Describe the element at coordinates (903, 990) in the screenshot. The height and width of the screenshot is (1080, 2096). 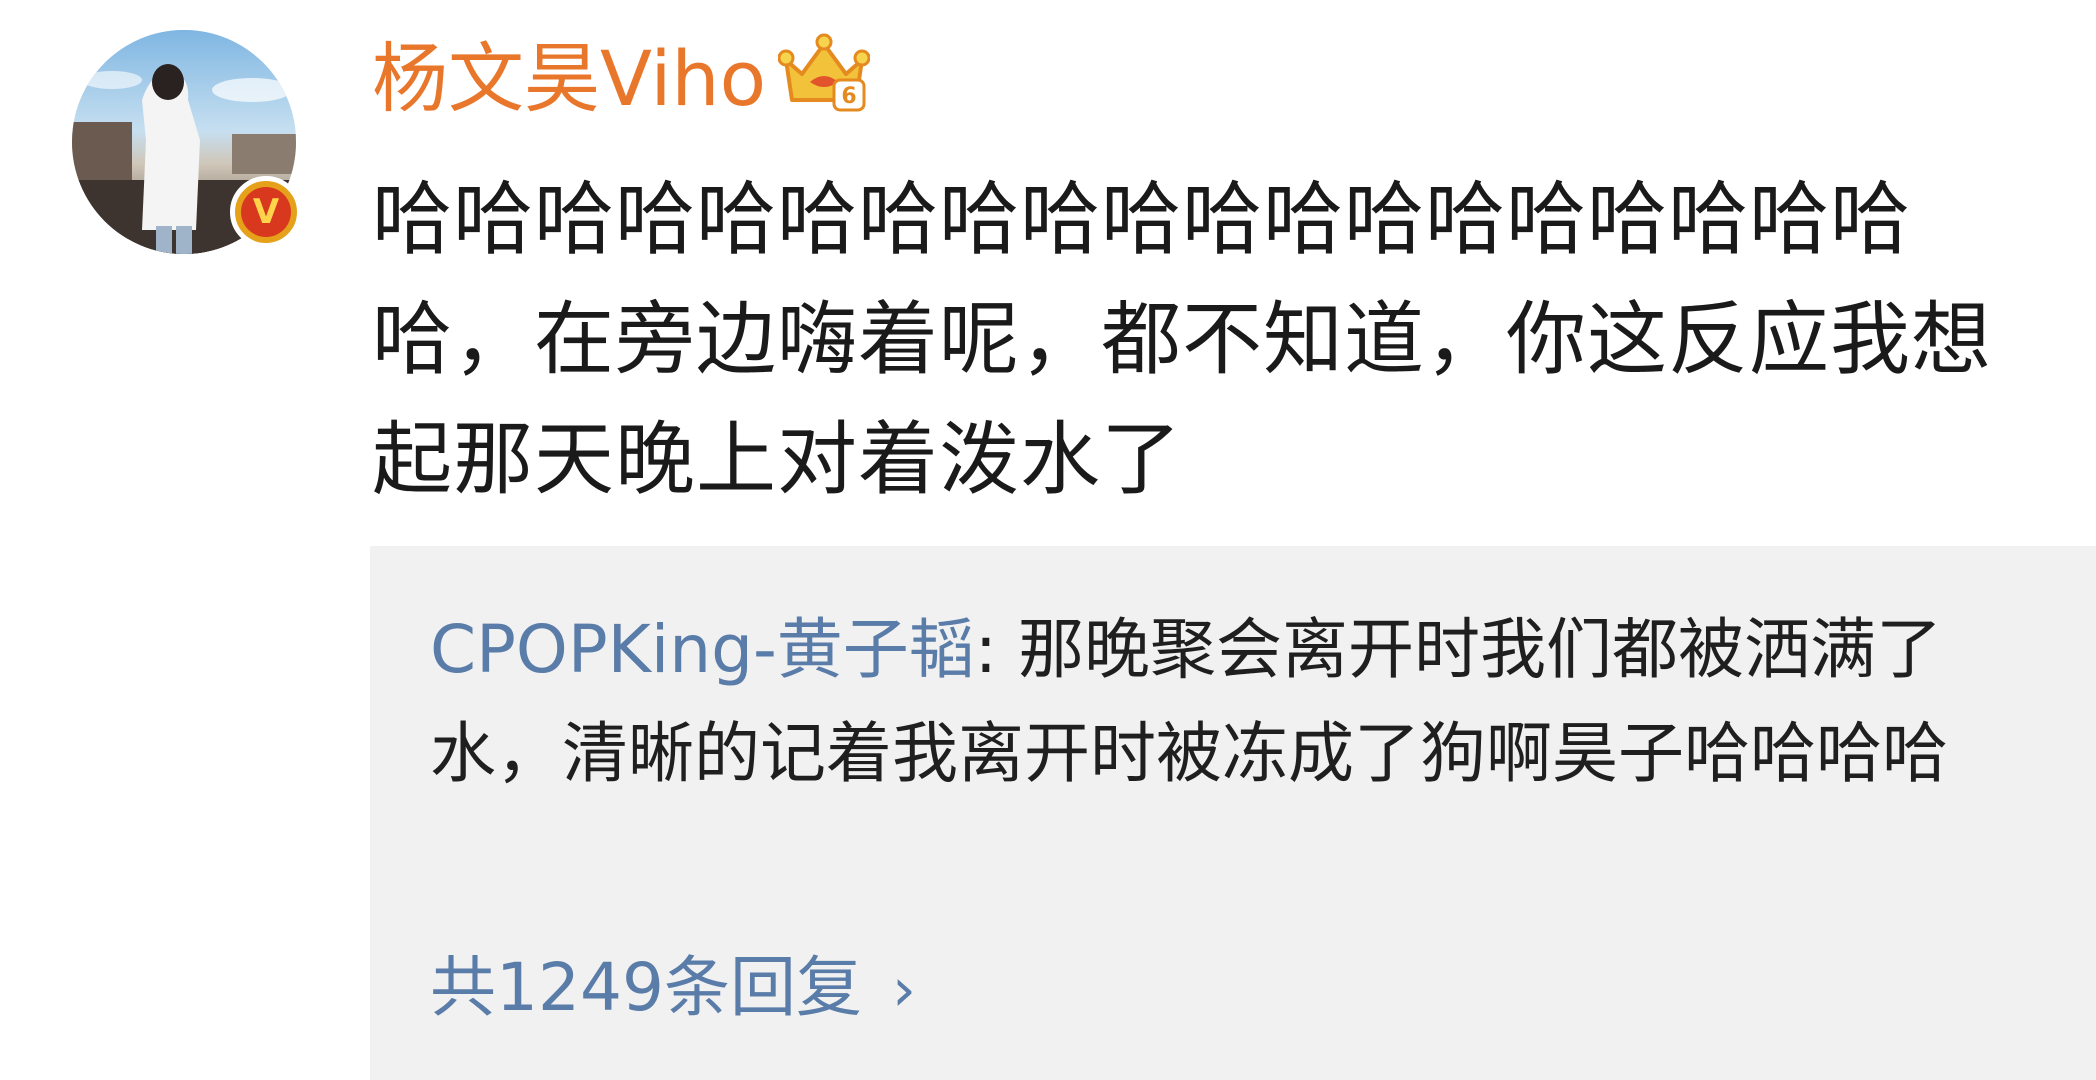
I see `chevron-right-icon: ›` at that location.